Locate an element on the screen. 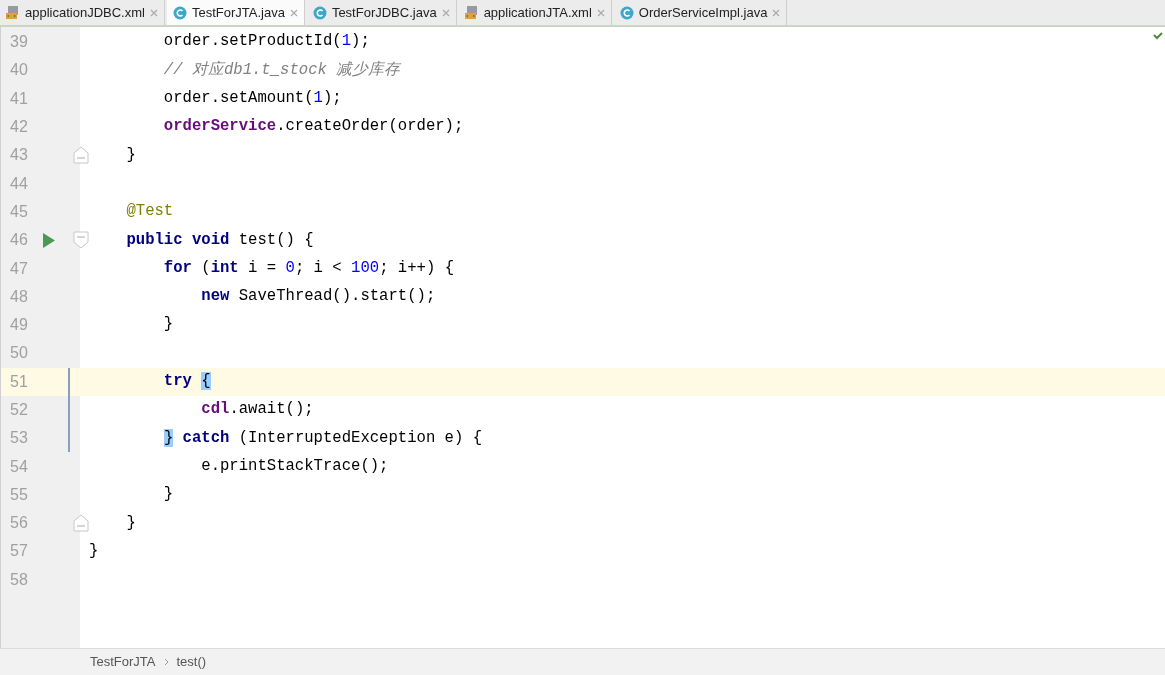 The height and width of the screenshot is (675, 1165). line-number: 48 is located at coordinates (19, 296).